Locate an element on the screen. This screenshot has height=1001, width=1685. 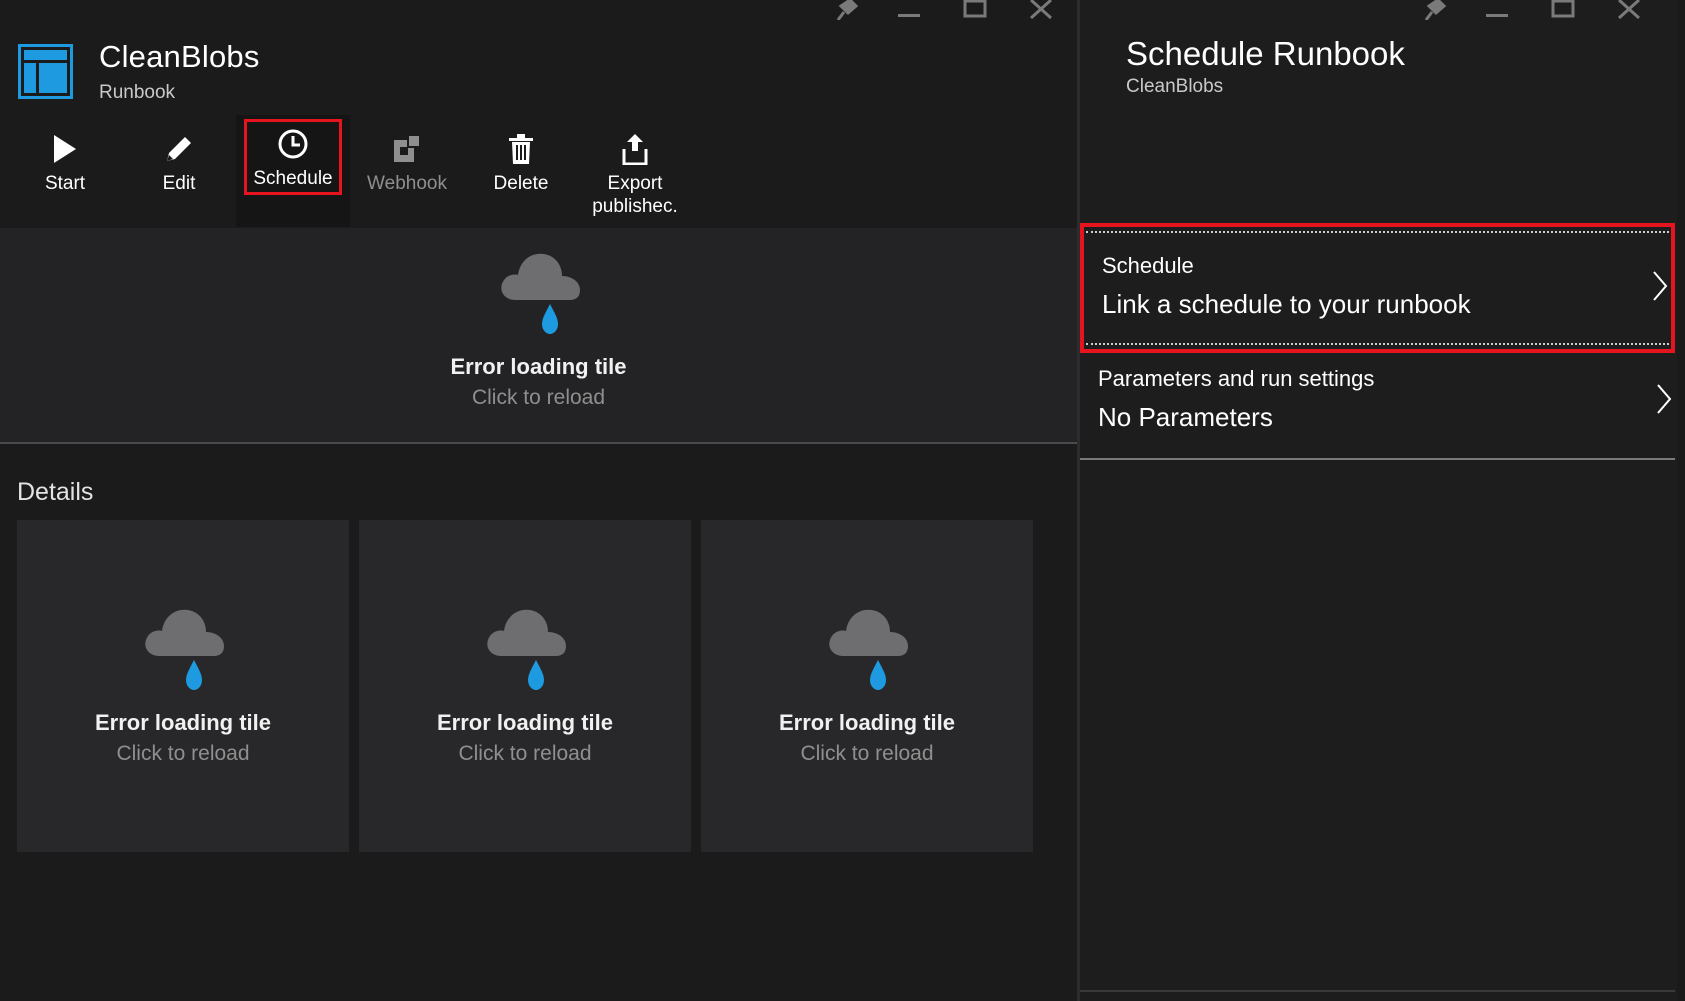
clock-icon is located at coordinates (293, 144).